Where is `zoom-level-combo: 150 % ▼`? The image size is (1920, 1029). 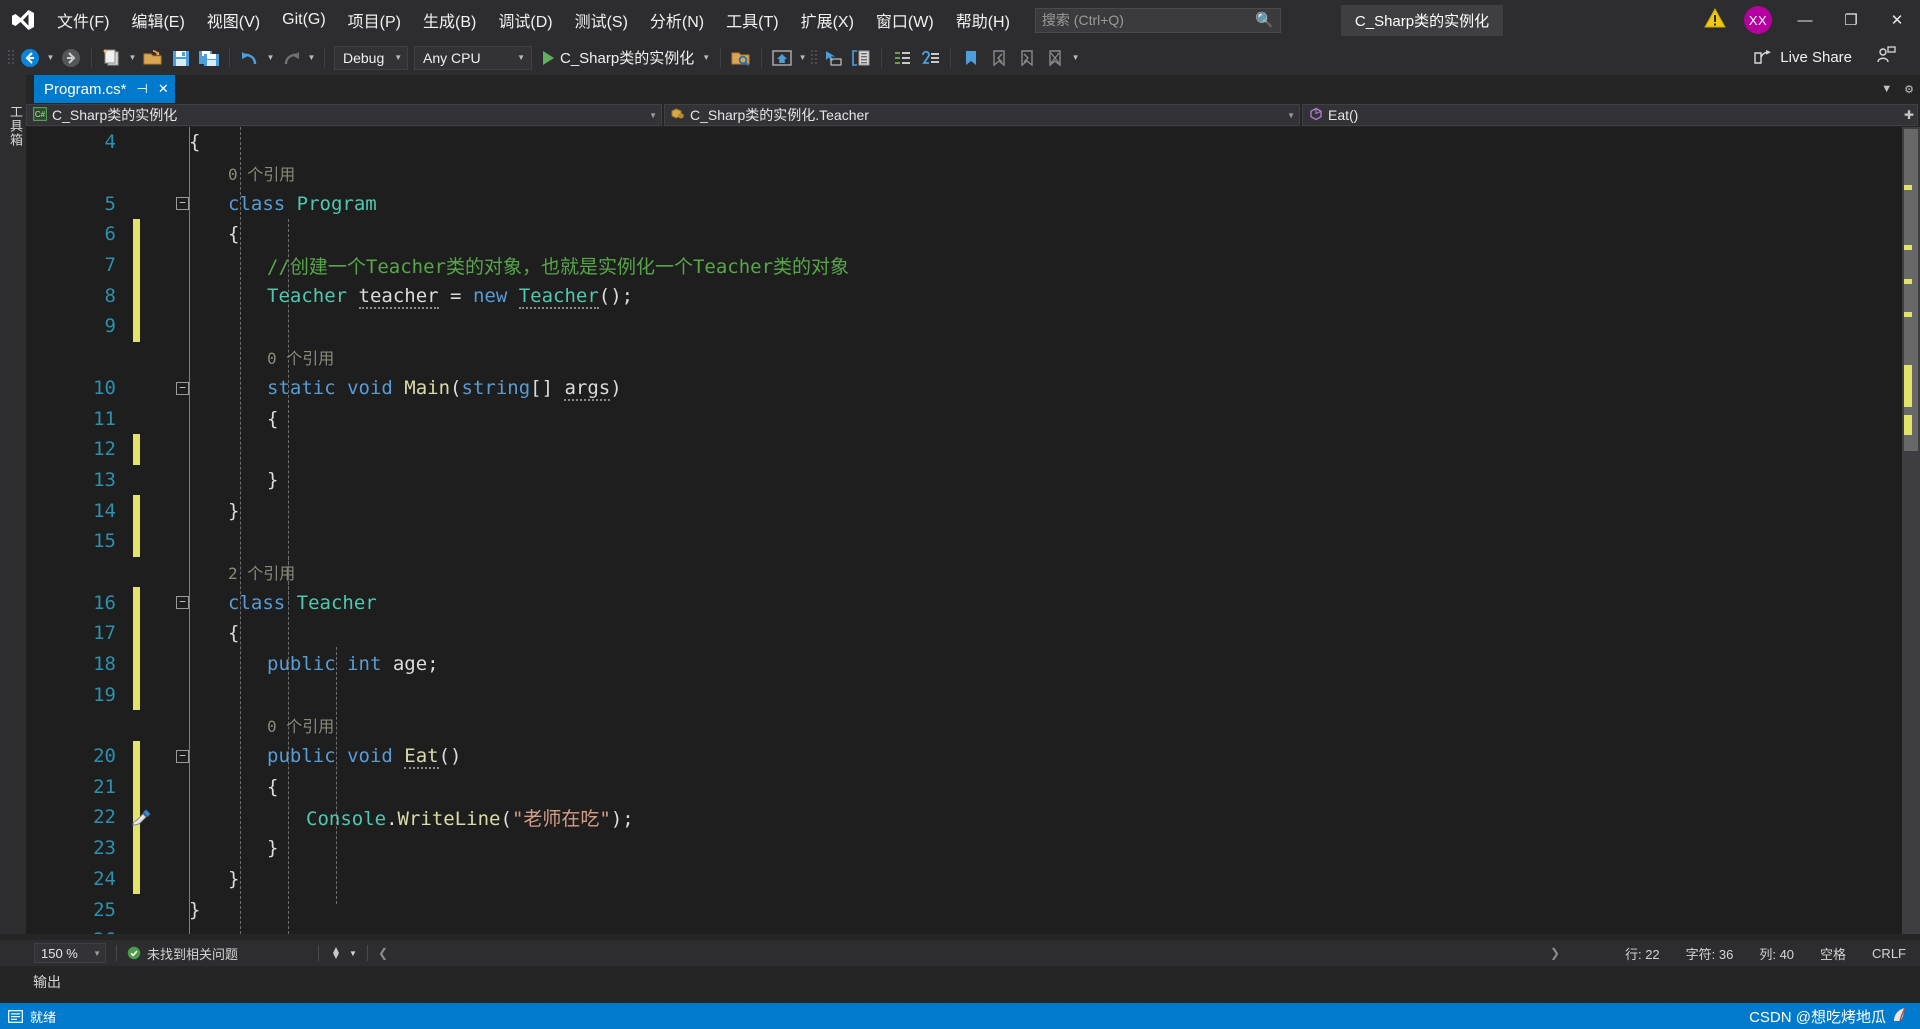 zoom-level-combo: 150 % ▼ is located at coordinates (70, 953).